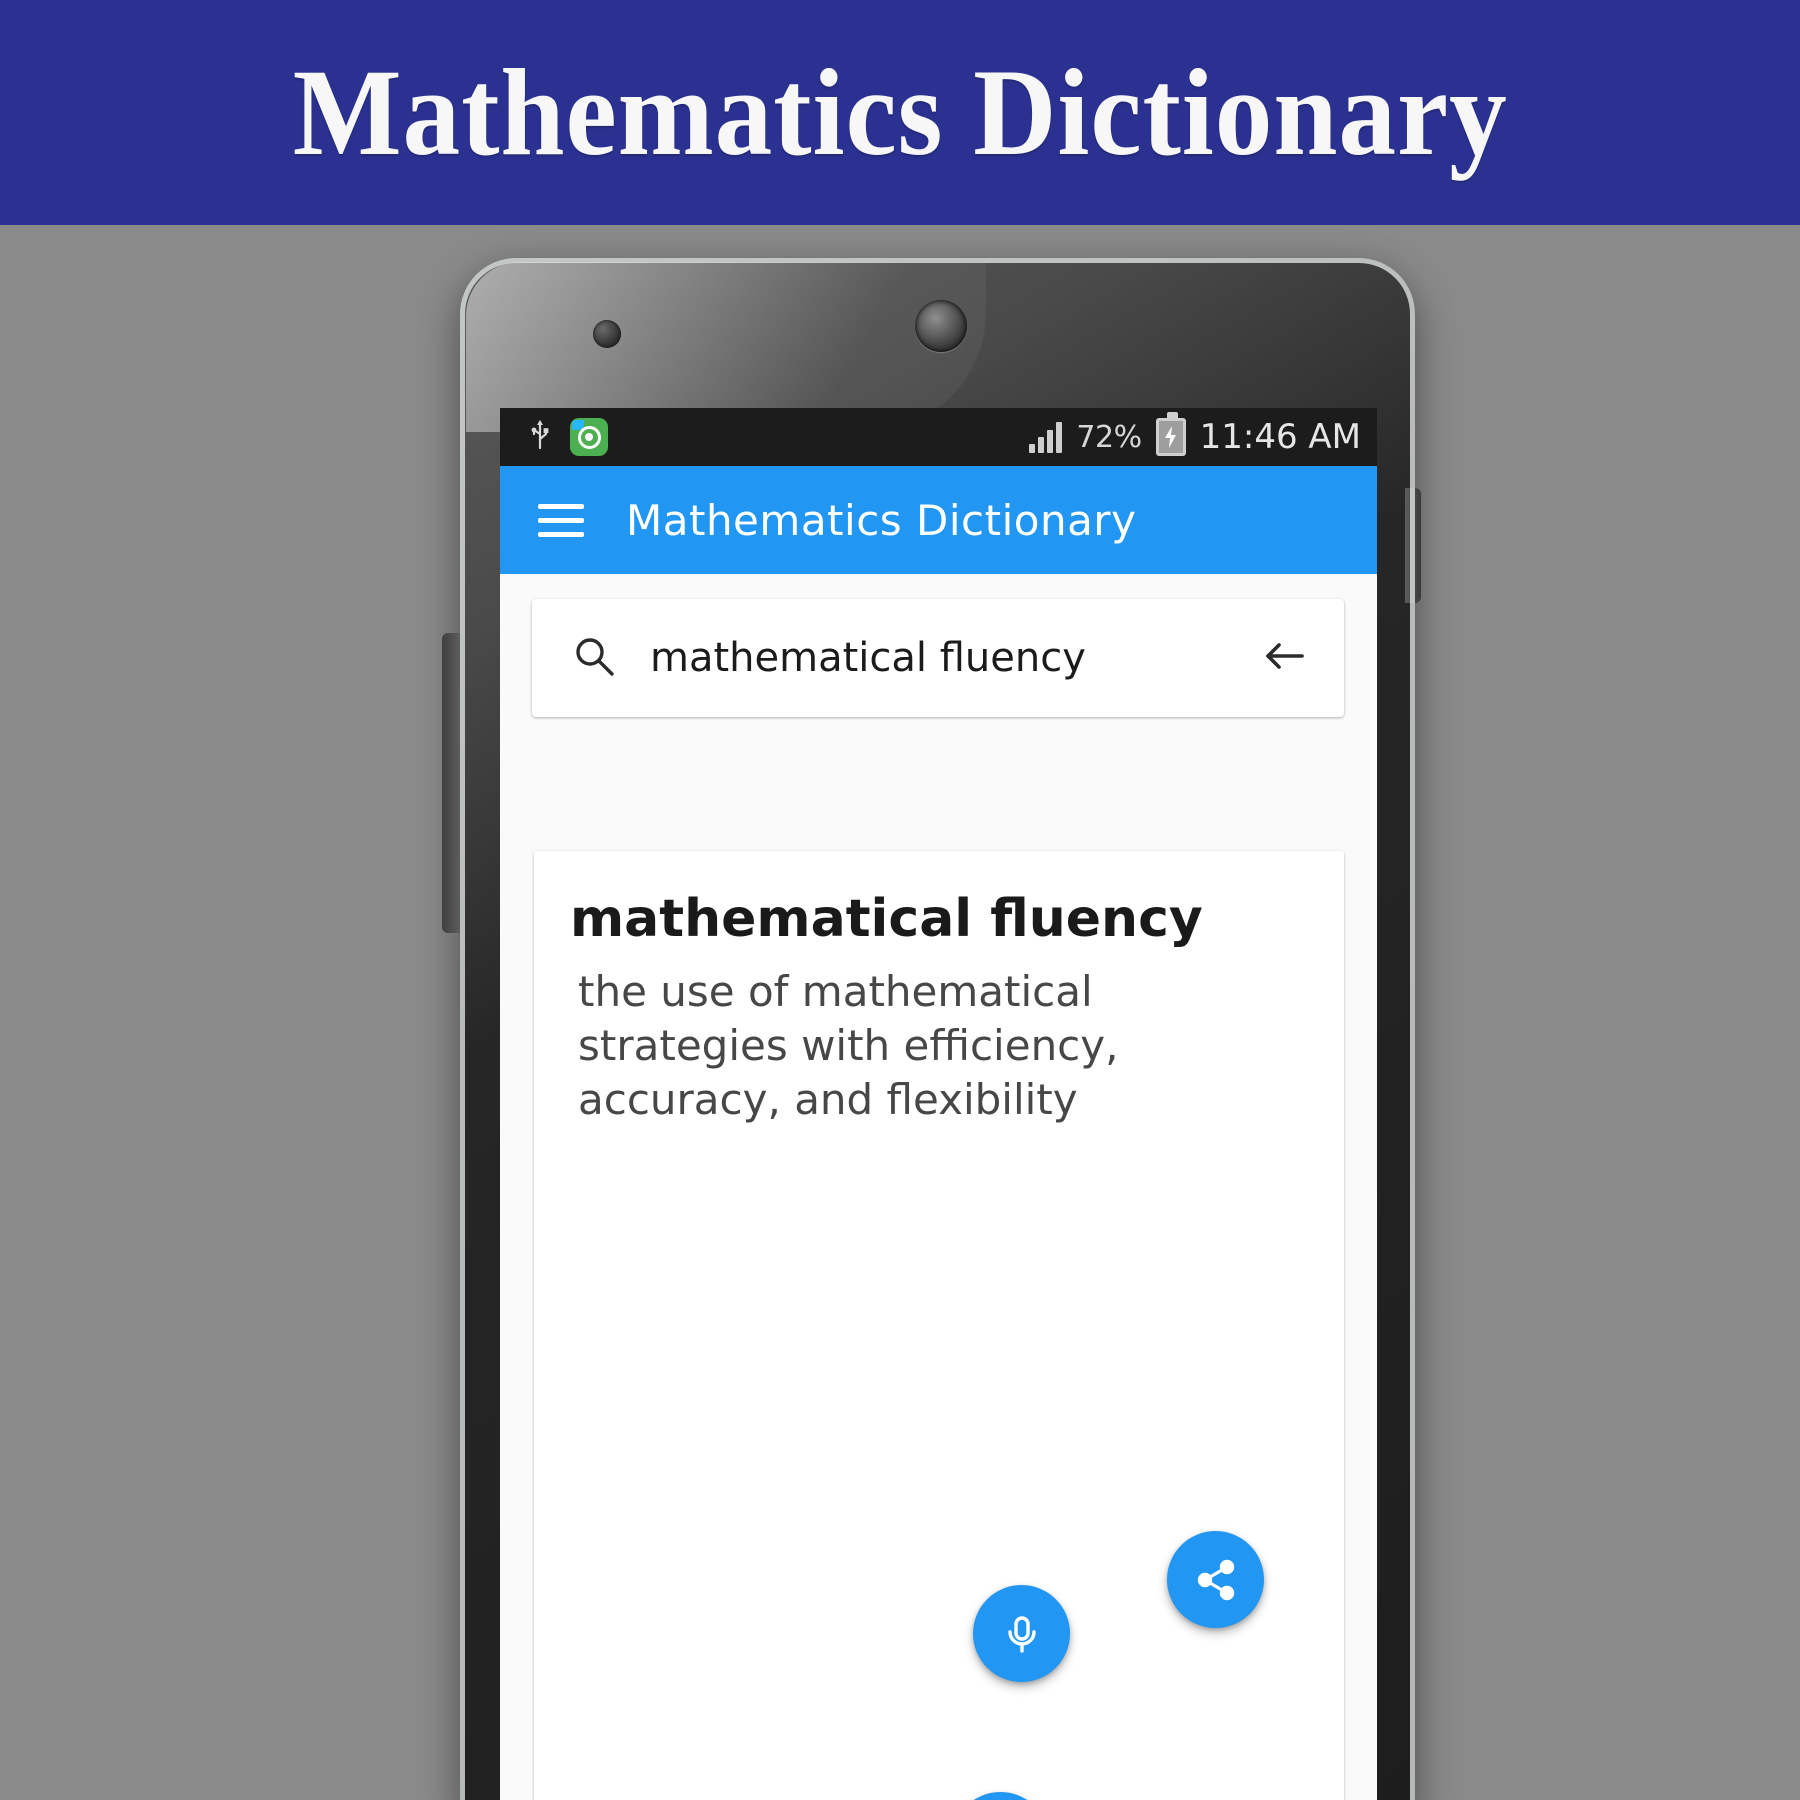  I want to click on promo-banner-title: Mathematics Dictionary, so click(900, 112).